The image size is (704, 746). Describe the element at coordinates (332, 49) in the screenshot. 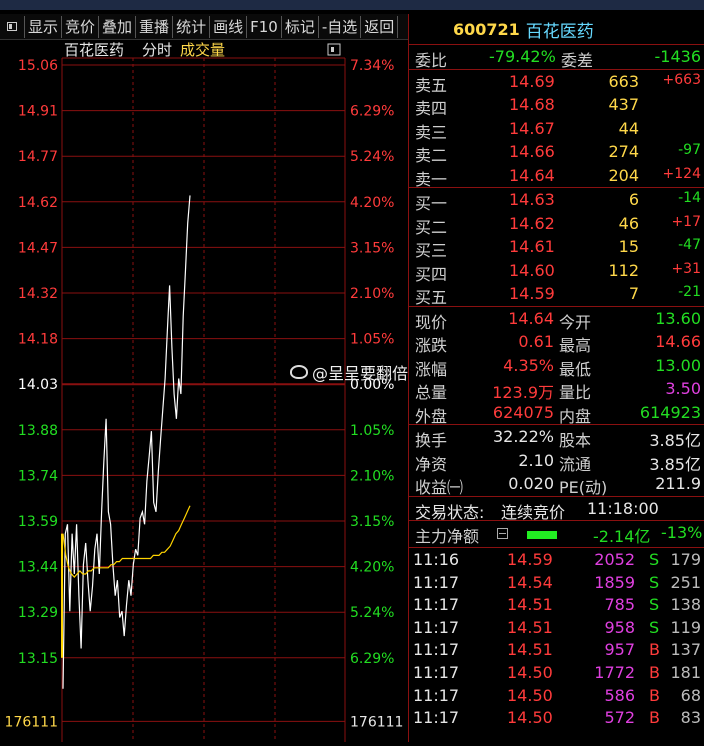

I see `chart-expand-icon-inner` at that location.